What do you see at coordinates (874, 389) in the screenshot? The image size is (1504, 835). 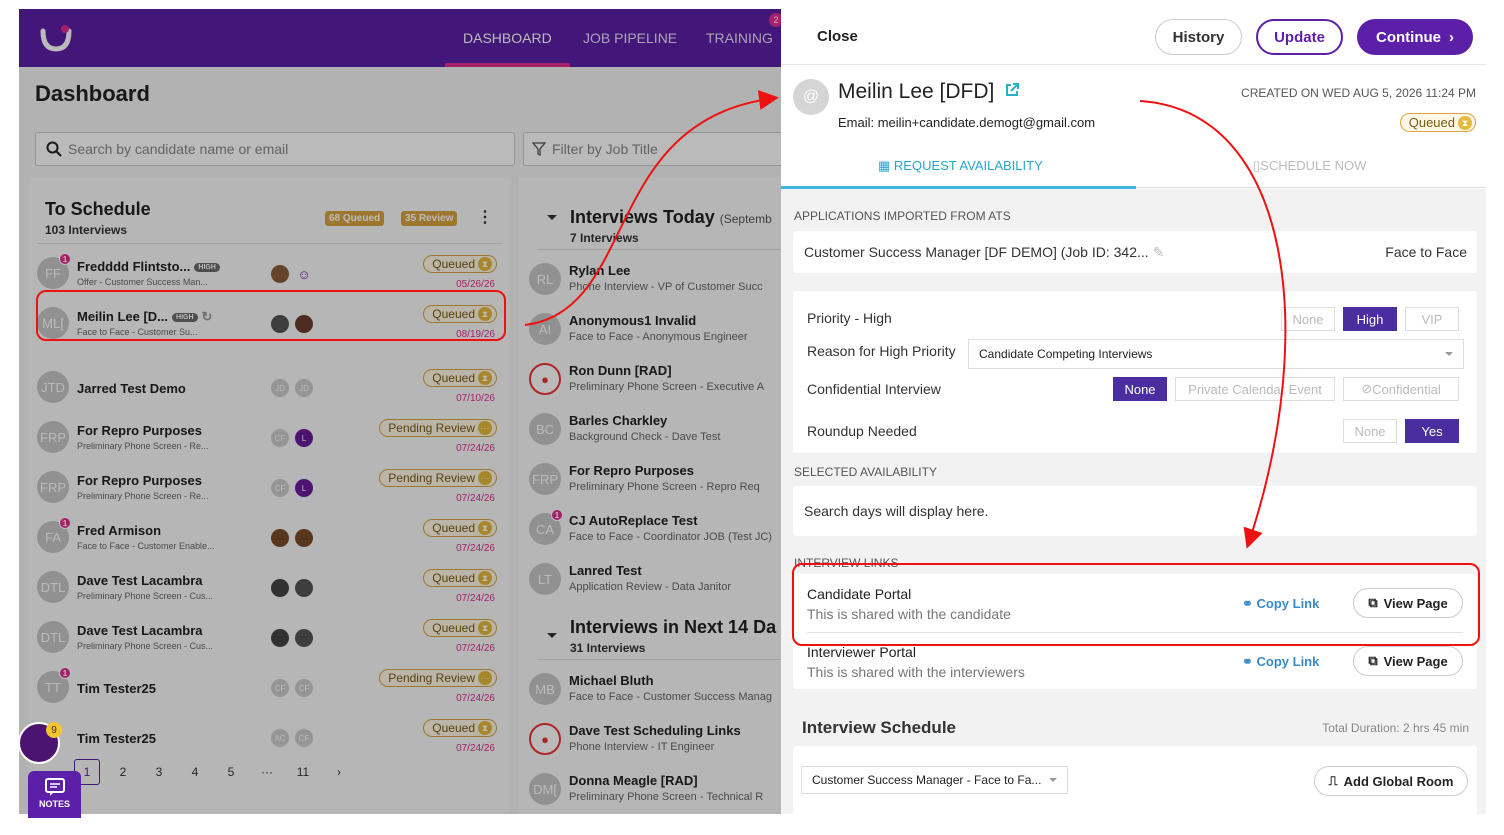 I see `confidential-label: Confidential Interview` at bounding box center [874, 389].